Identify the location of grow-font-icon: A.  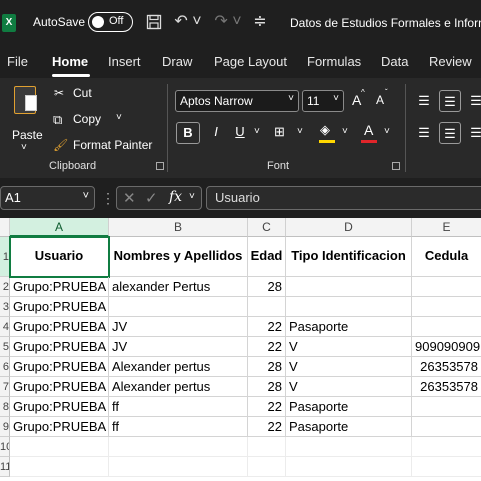
(356, 100).